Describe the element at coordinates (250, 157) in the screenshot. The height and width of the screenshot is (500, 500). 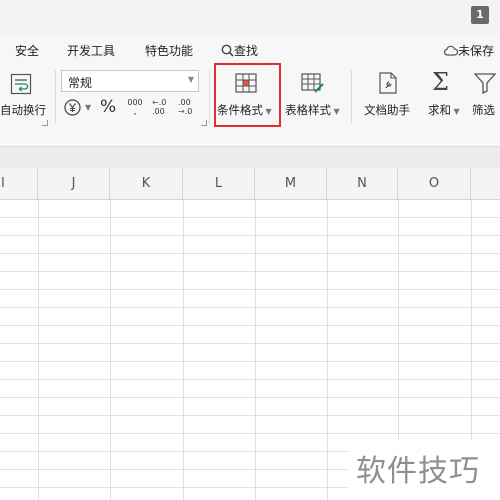
I see `formula-bar-area` at that location.